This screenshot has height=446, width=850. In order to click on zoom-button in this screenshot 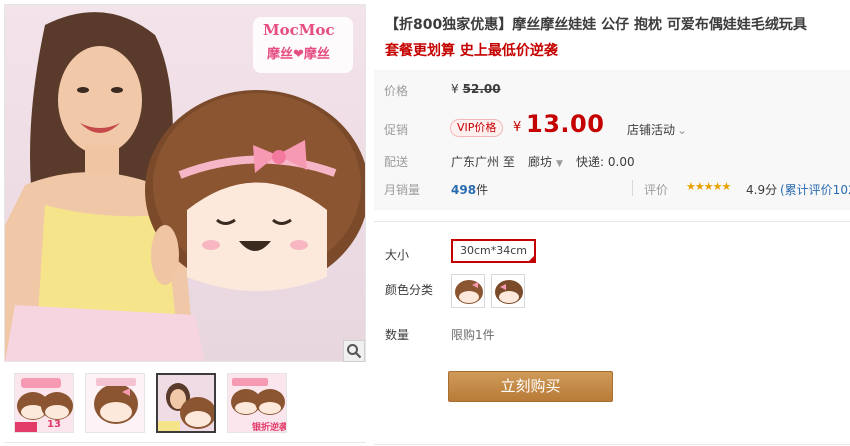, I will do `click(354, 351)`.